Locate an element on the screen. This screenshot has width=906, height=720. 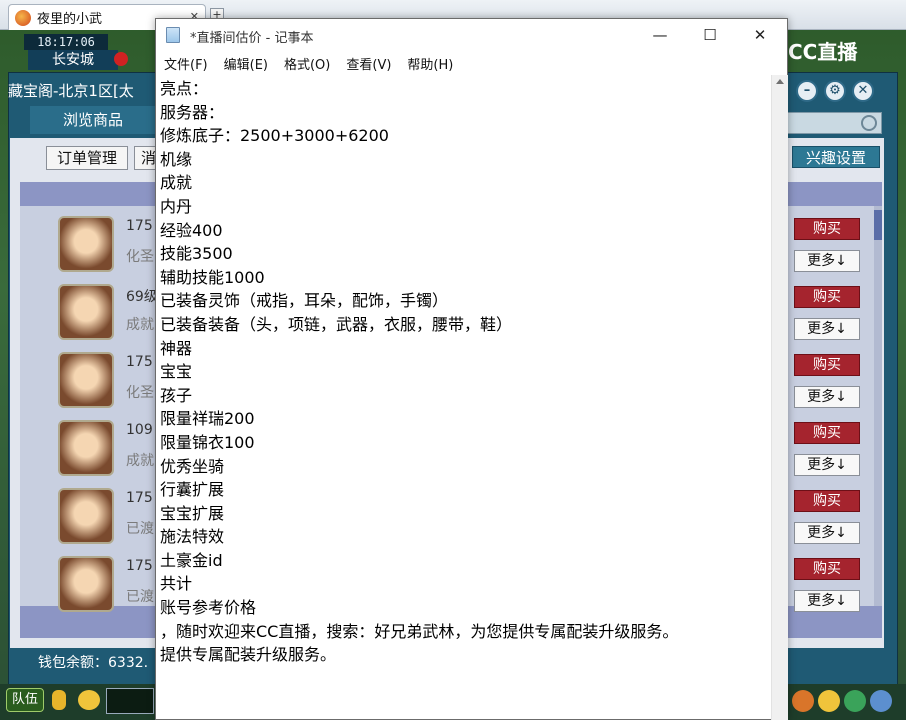
panel-minimize-button: – is located at coordinates (807, 91).